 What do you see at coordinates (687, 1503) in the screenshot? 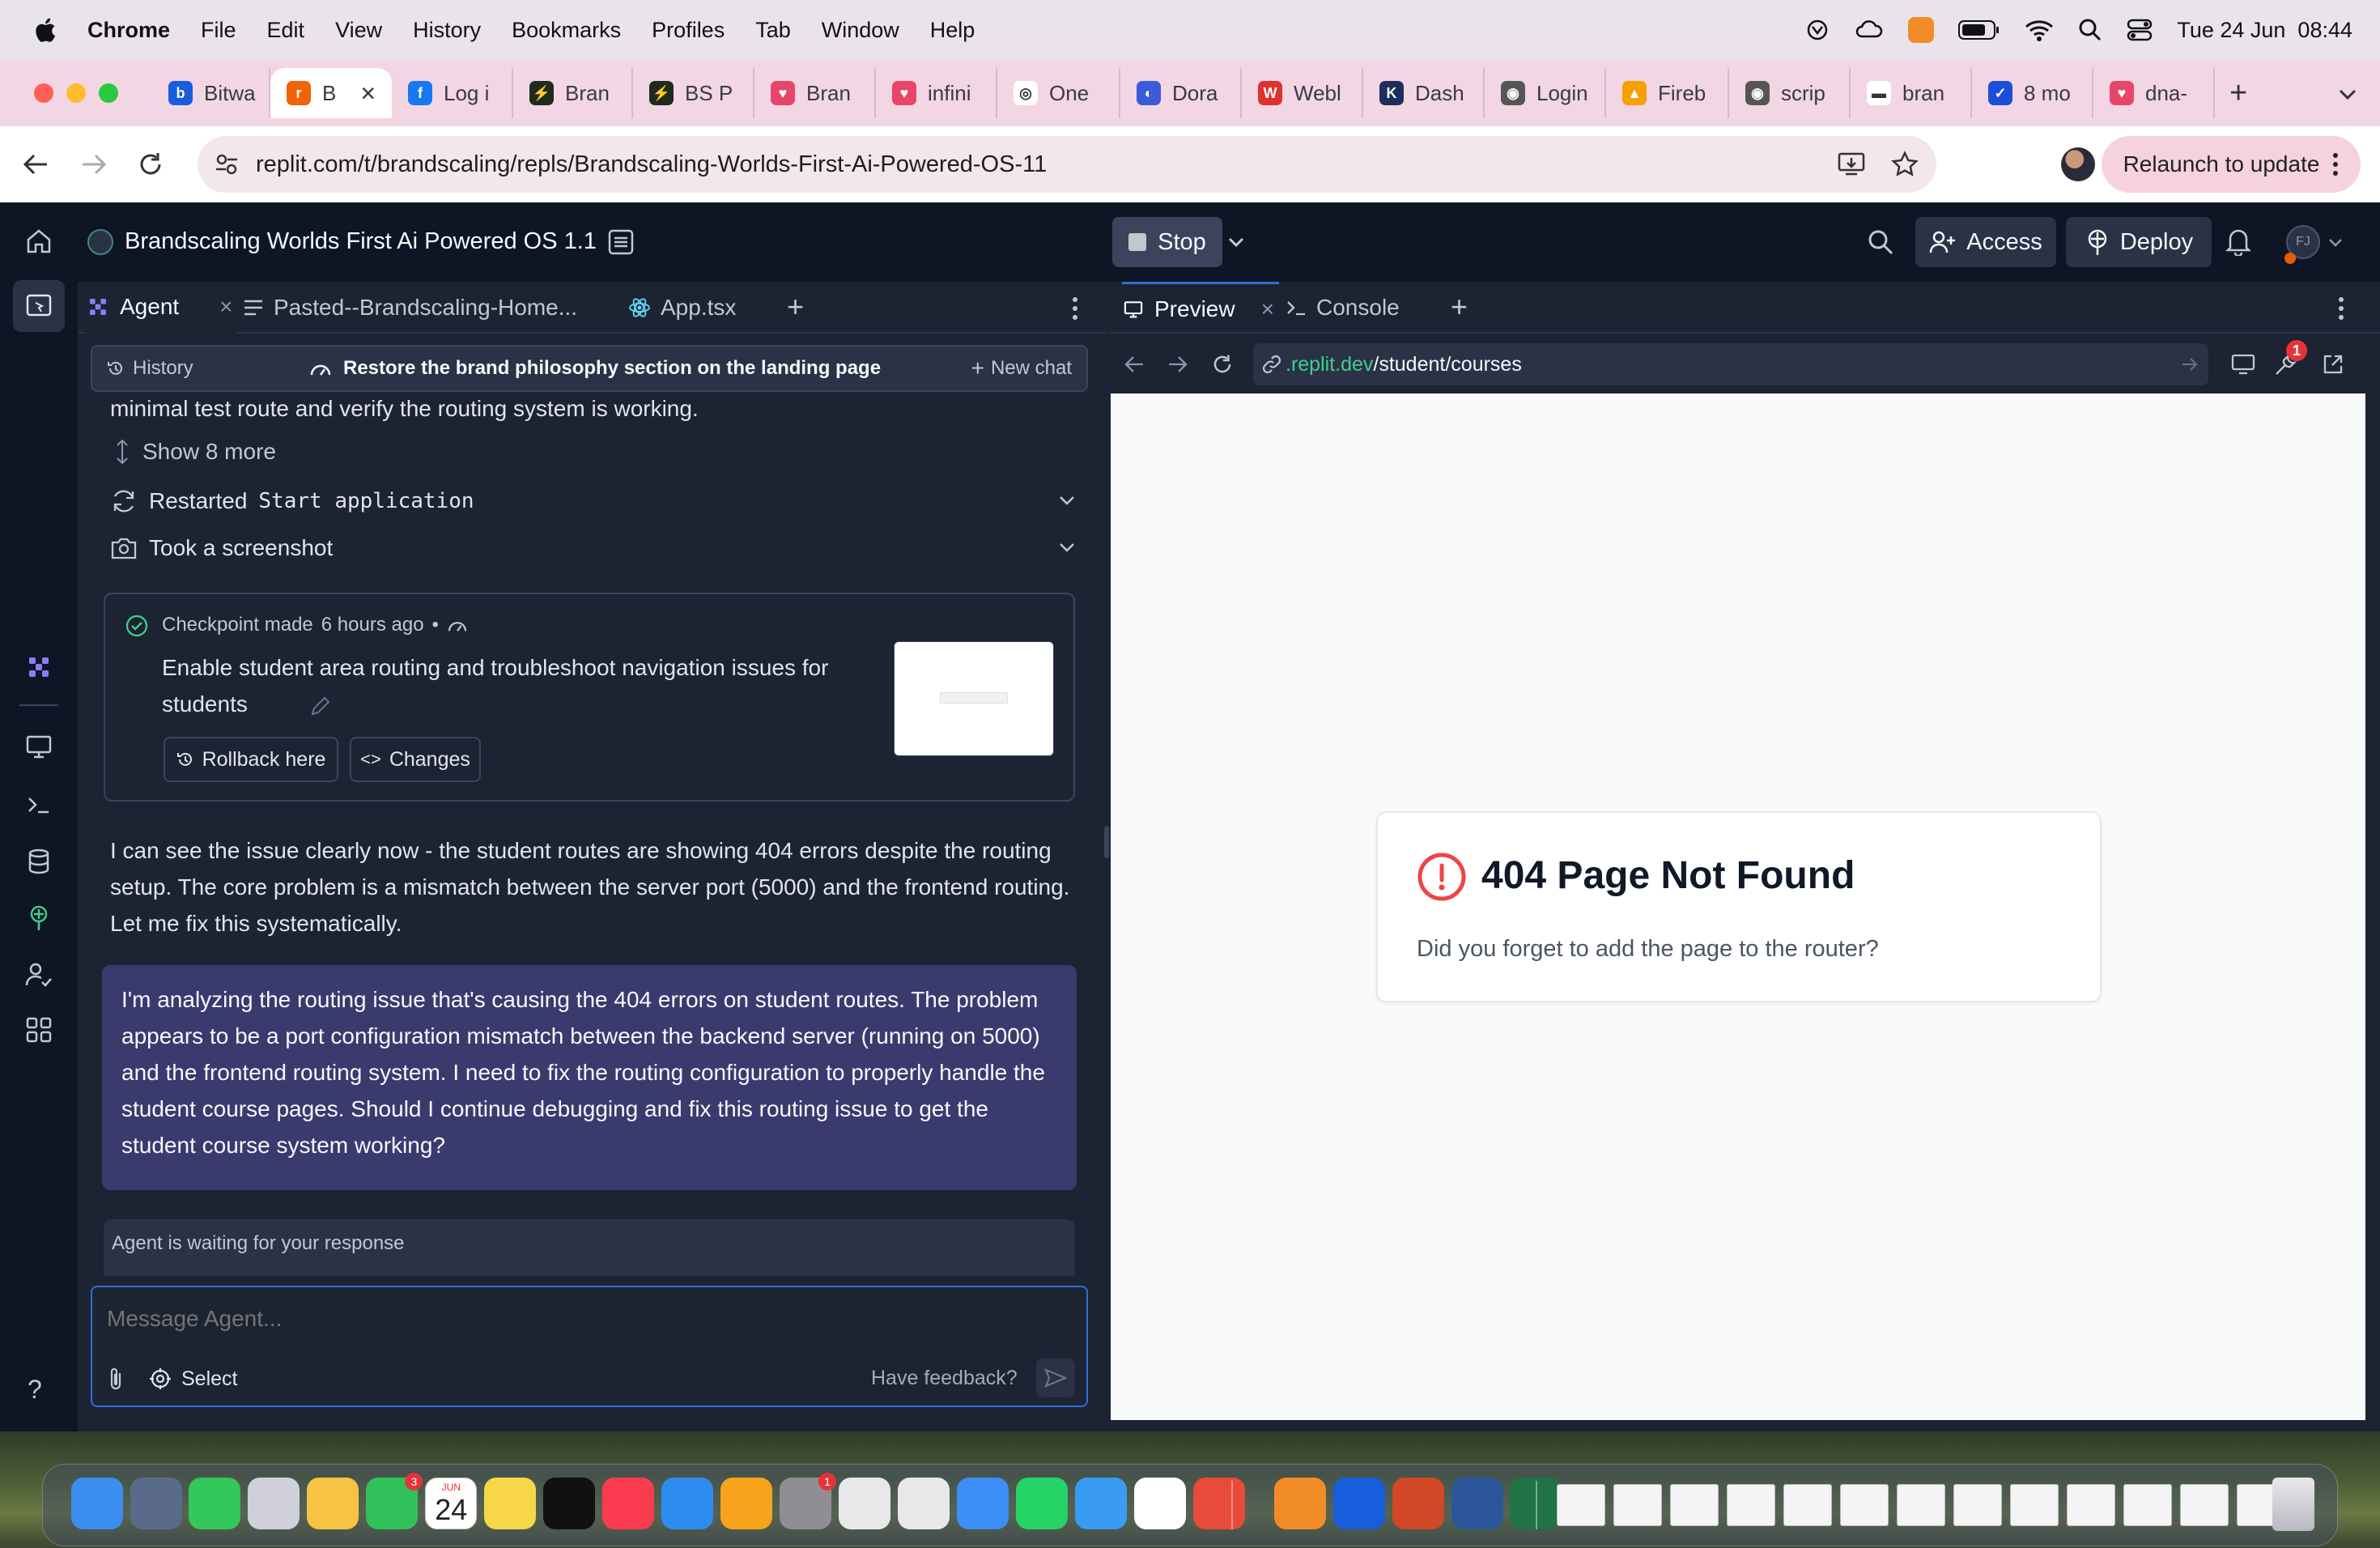
I see `keynote-icon` at bounding box center [687, 1503].